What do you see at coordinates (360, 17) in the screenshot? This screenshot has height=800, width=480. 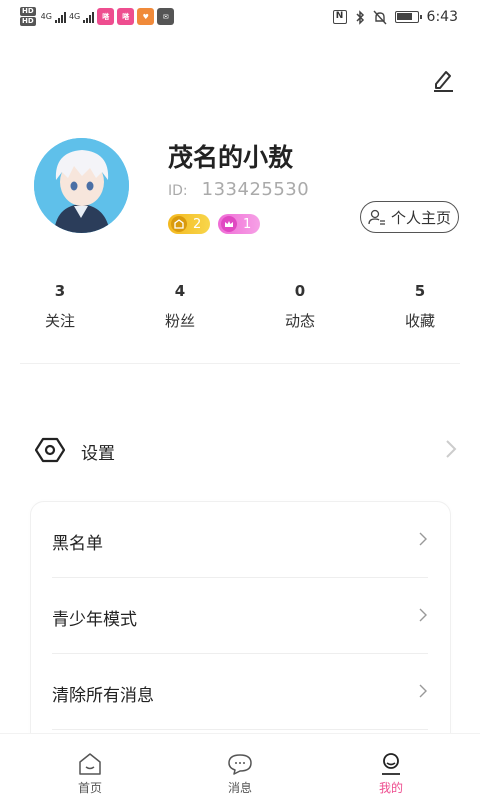 I see `bluetooth-icon` at bounding box center [360, 17].